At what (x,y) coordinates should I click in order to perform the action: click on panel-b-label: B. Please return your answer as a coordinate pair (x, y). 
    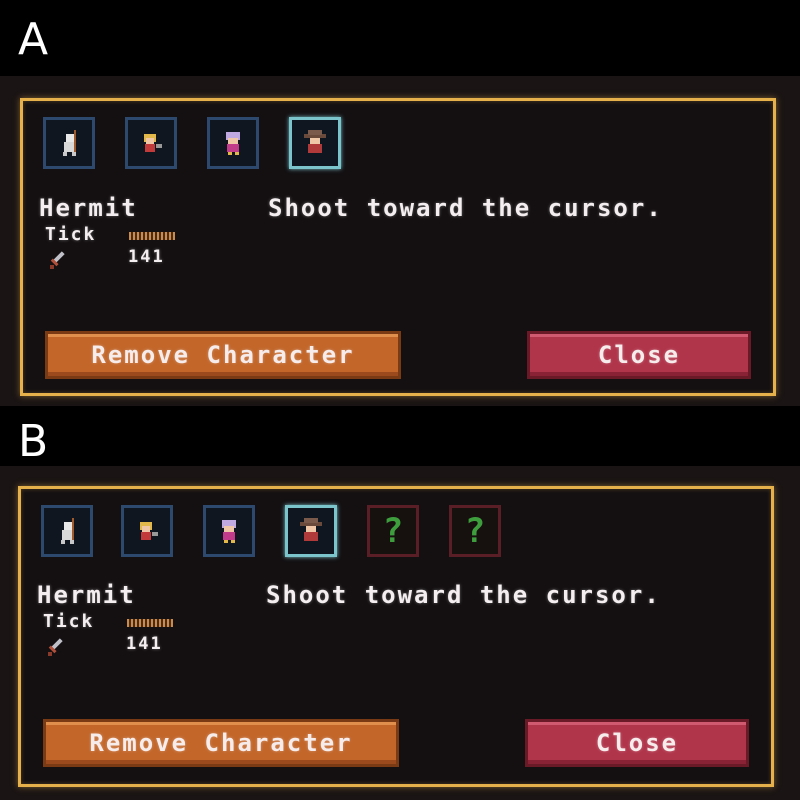
    Looking at the image, I should click on (33, 441).